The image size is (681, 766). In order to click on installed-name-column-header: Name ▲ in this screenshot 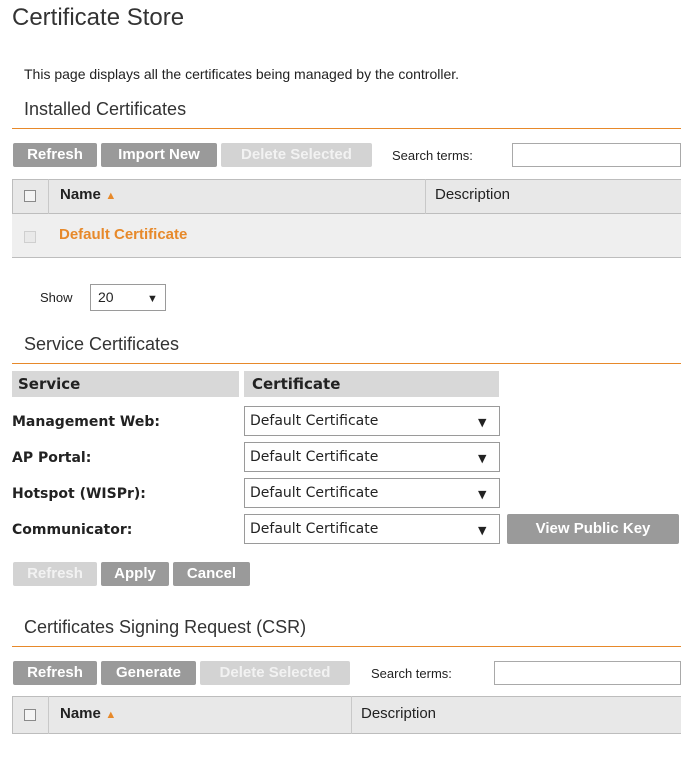, I will do `click(88, 195)`.